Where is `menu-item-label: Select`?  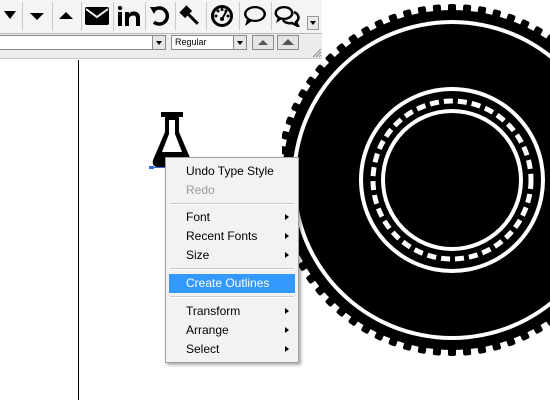 menu-item-label: Select is located at coordinates (203, 349).